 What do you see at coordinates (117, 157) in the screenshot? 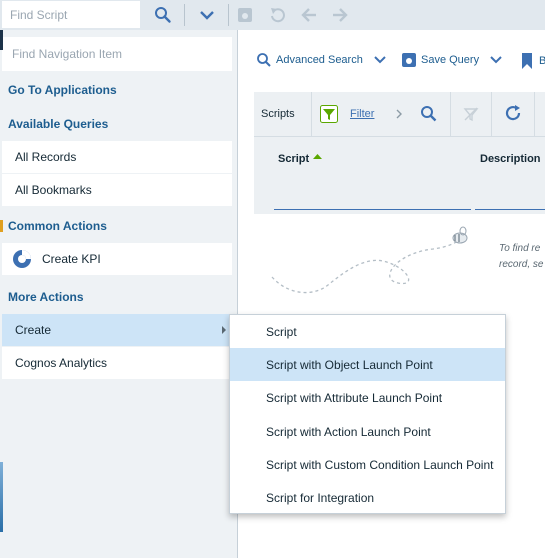
I see `query-all-records: All Records` at bounding box center [117, 157].